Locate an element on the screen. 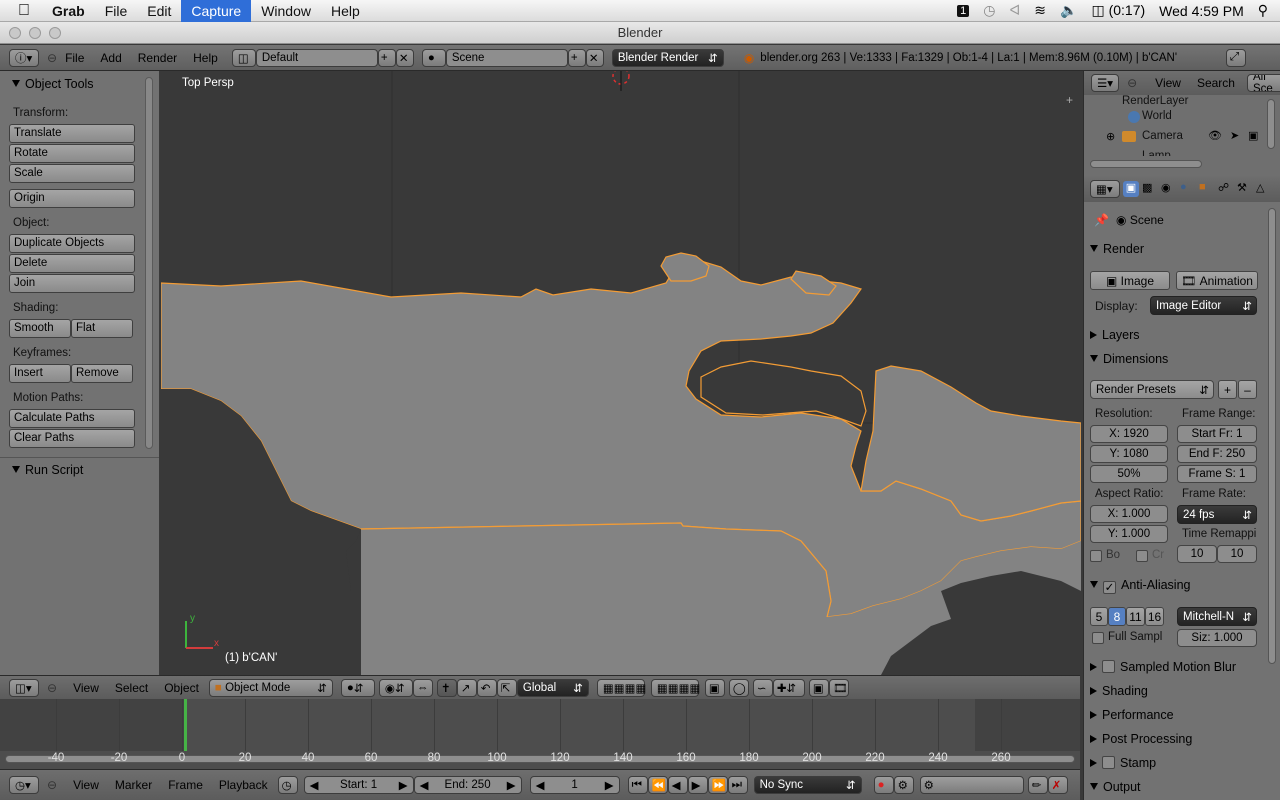 Image resolution: width=1280 pixels, height=800 pixels. properties-editor-type: ▦▾ is located at coordinates (1105, 189).